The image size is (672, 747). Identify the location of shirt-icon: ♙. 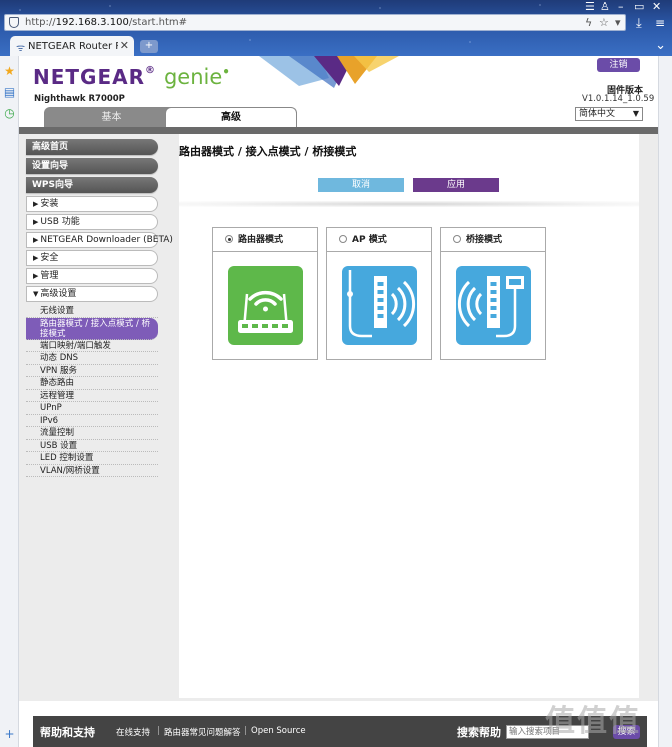
(605, 6).